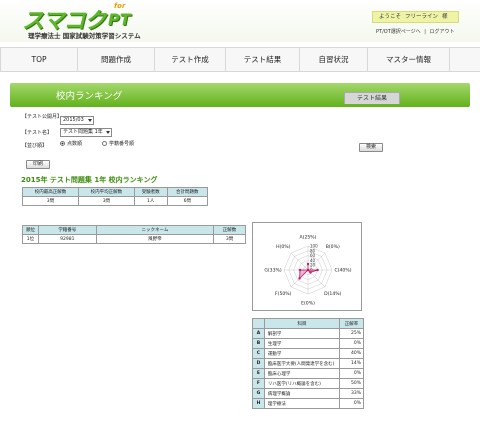  What do you see at coordinates (39, 59) in the screenshot?
I see `nav-top: TOP` at bounding box center [39, 59].